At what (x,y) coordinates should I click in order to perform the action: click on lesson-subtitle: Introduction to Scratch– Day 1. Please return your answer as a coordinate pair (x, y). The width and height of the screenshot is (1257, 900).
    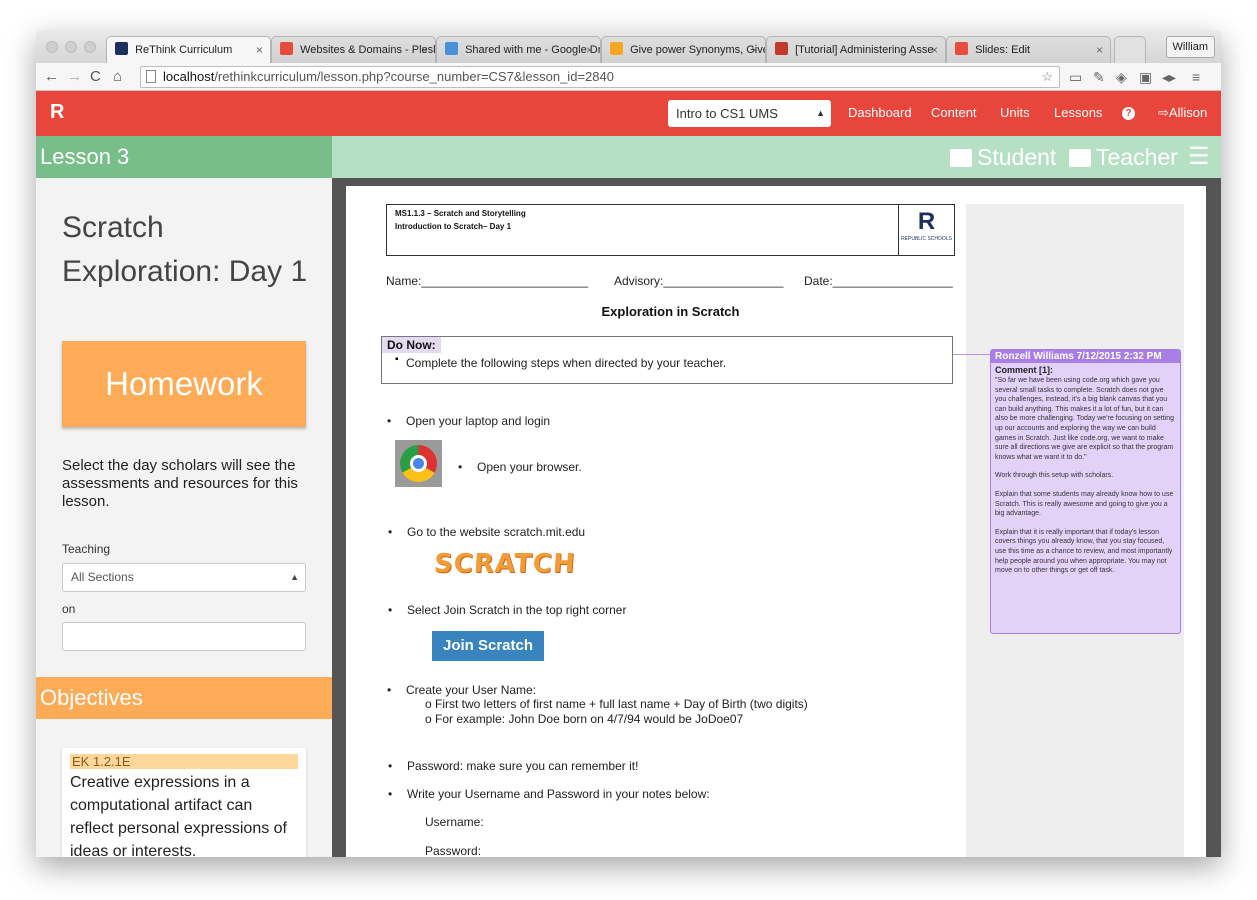
    Looking at the image, I should click on (453, 226).